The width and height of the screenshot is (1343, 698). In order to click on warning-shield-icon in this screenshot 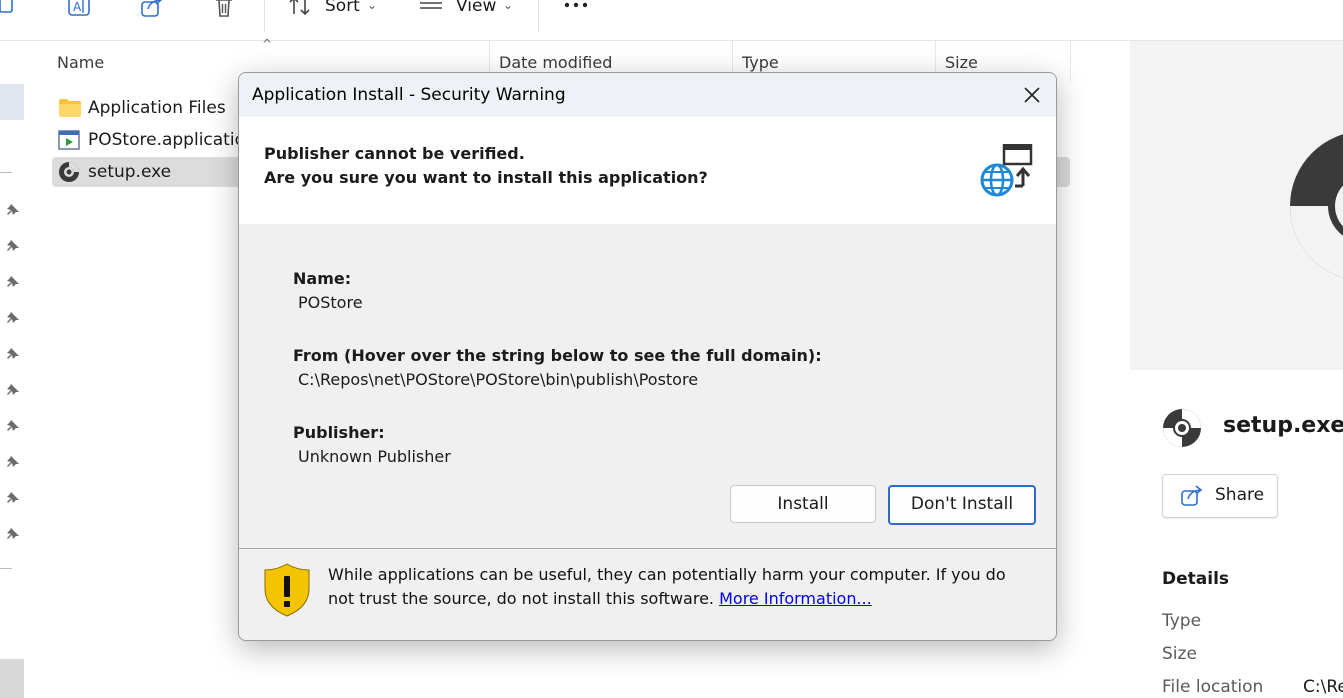, I will do `click(287, 590)`.